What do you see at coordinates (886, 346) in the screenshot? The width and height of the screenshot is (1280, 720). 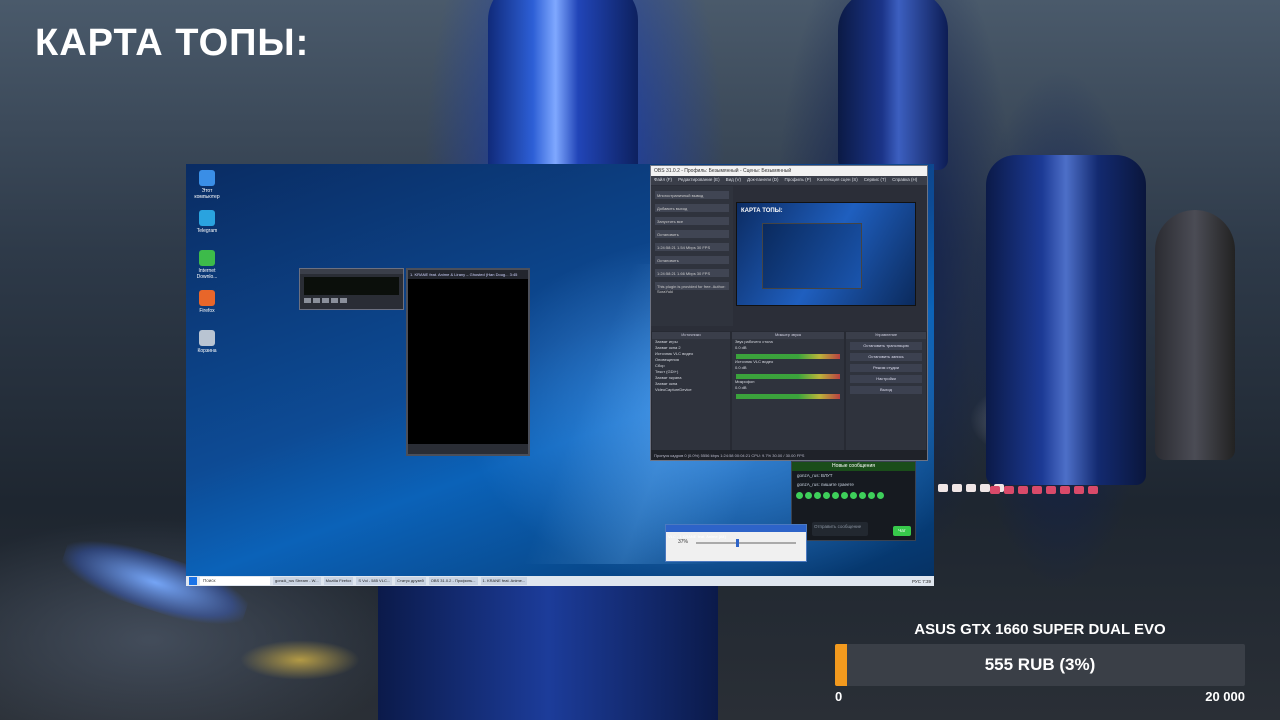 I see `obs-control-button: Остановить трансляцию` at bounding box center [886, 346].